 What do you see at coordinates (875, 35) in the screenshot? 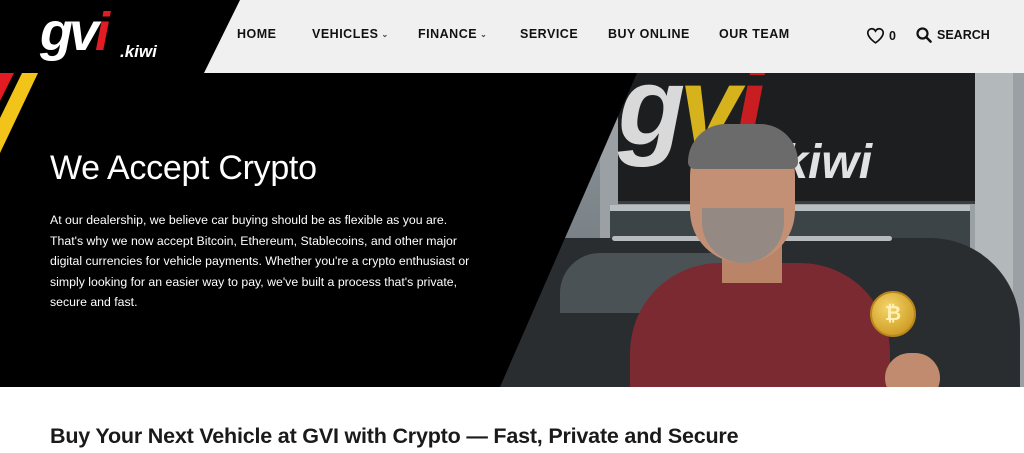
I see `heart-icon` at bounding box center [875, 35].